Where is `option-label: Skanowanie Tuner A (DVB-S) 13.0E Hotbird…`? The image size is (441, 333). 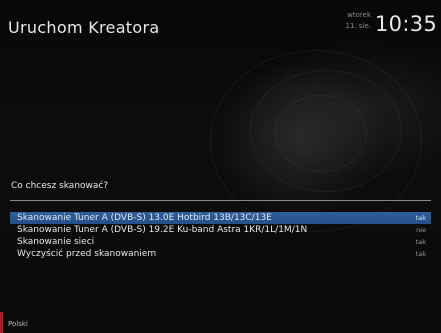 option-label: Skanowanie Tuner A (DVB-S) 13.0E Hotbird… is located at coordinates (144, 218).